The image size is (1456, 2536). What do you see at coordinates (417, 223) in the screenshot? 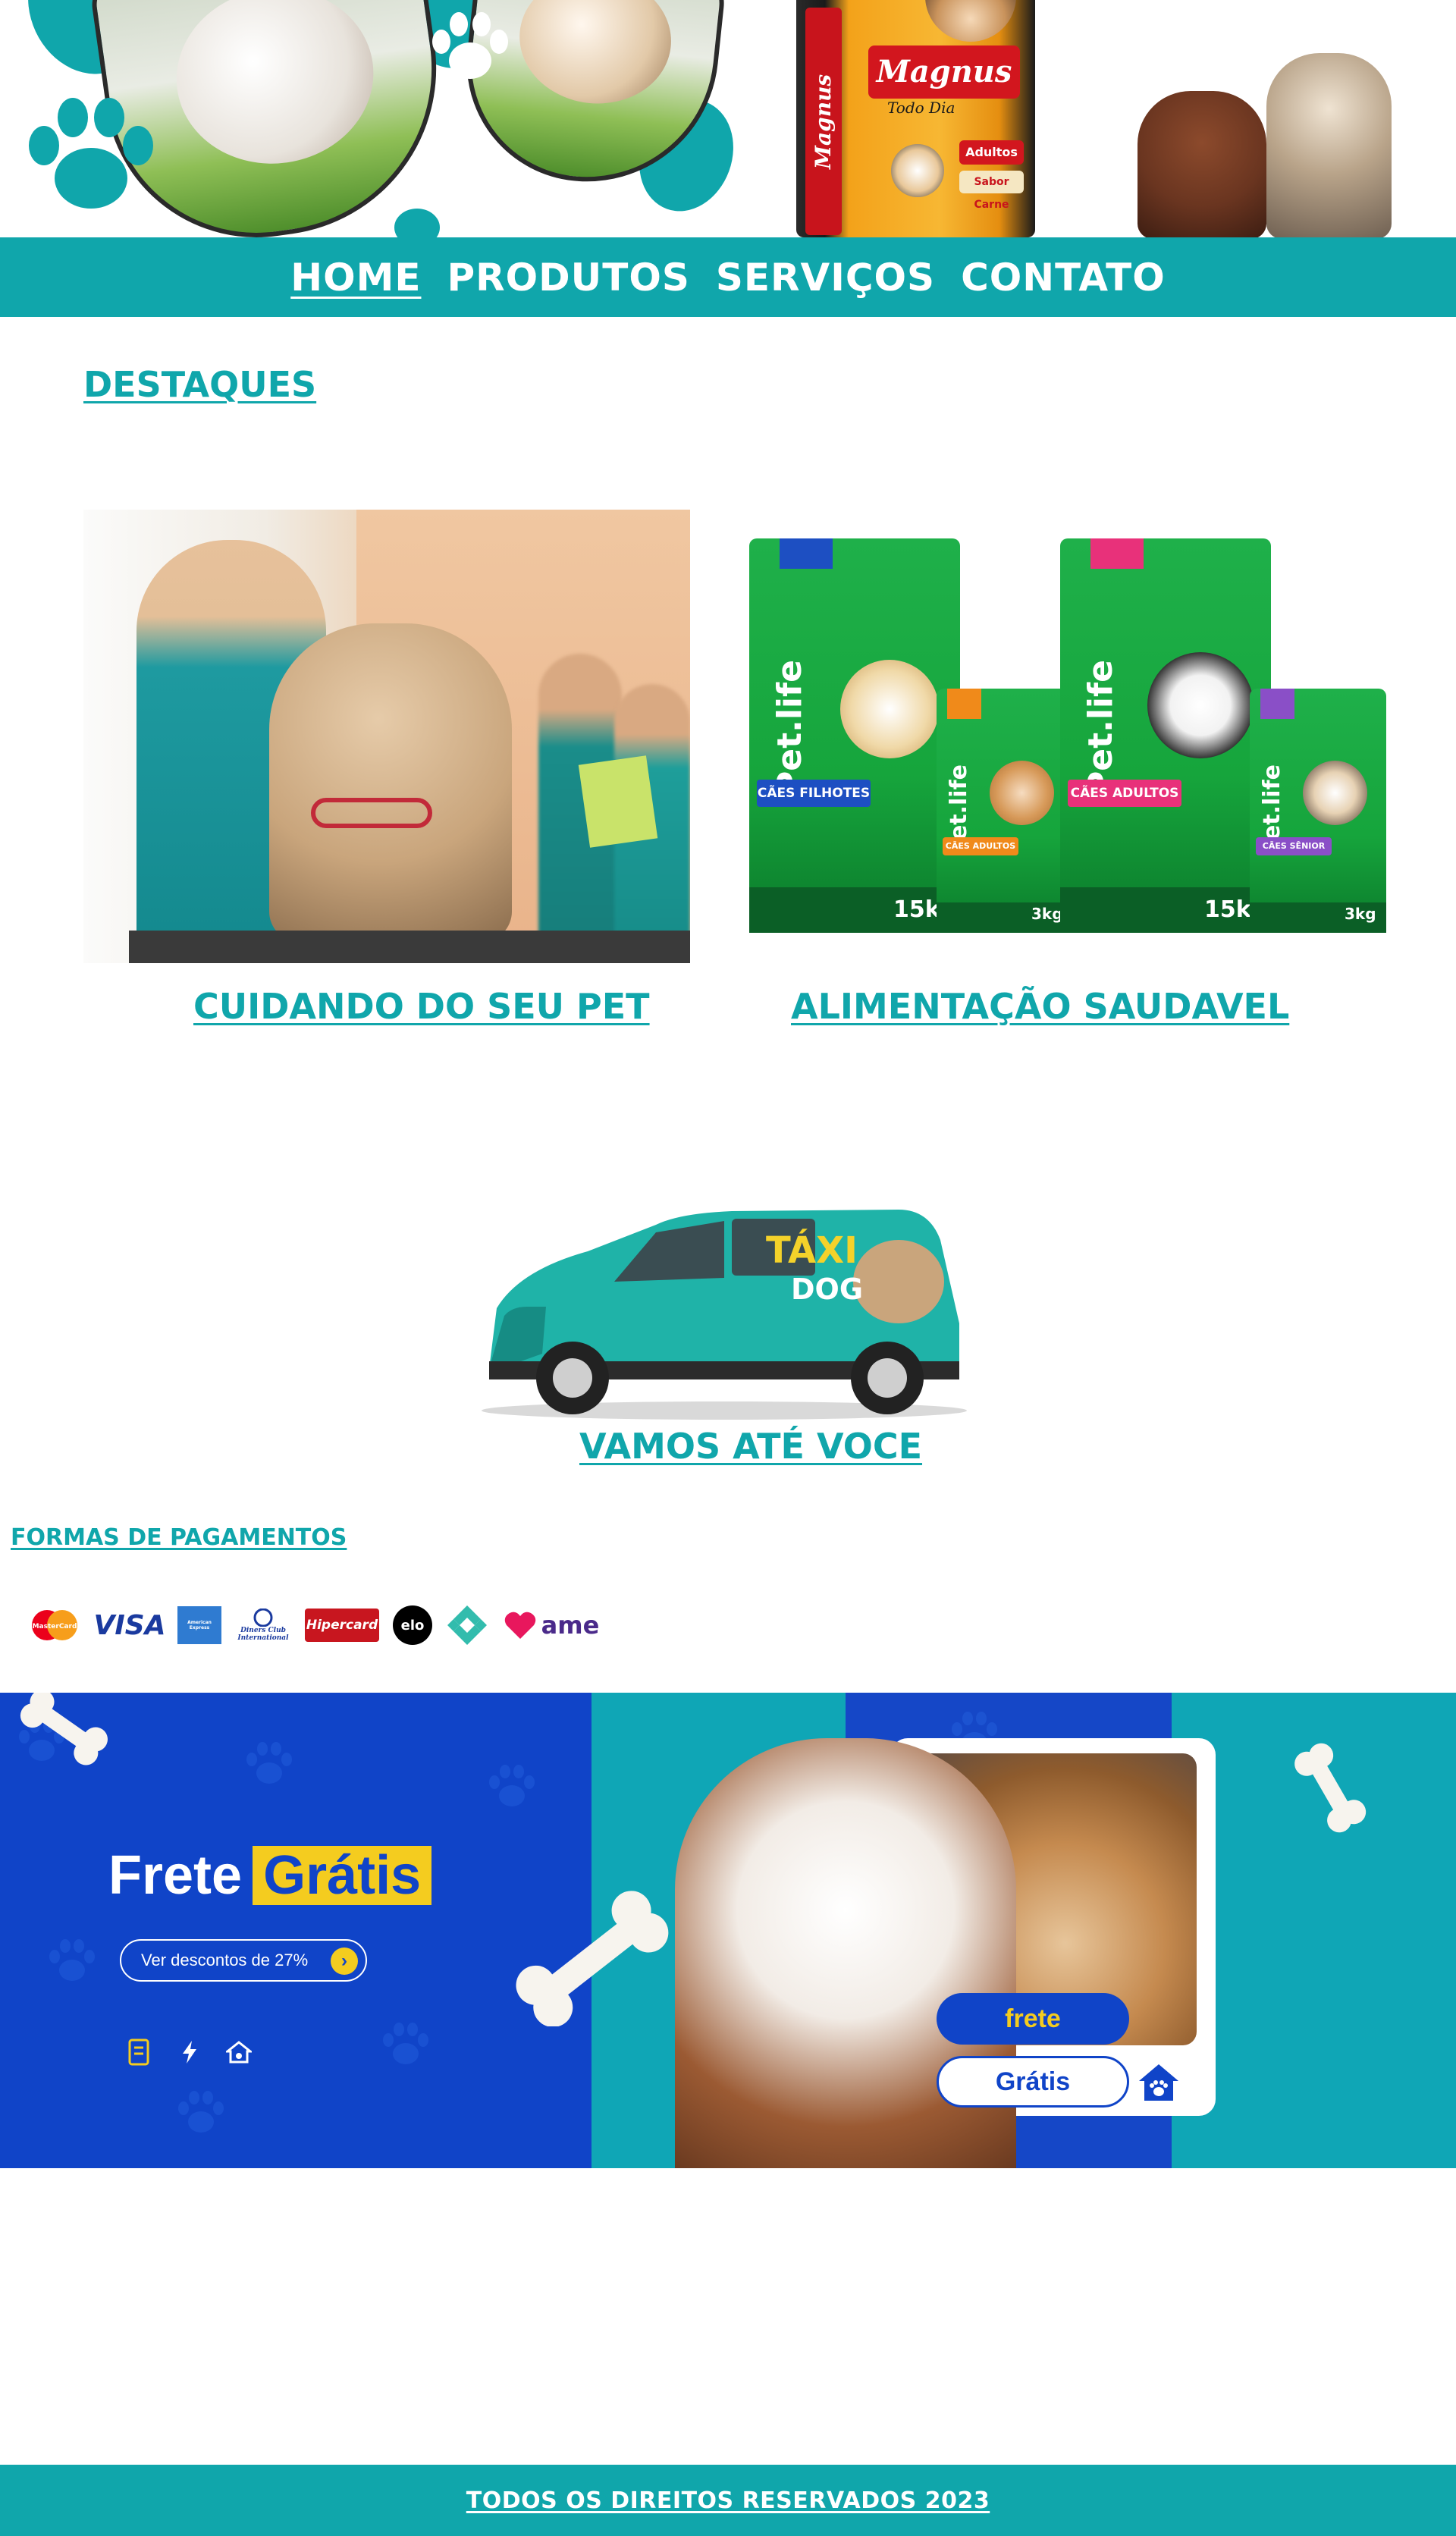
I see `decorative-blob` at bounding box center [417, 223].